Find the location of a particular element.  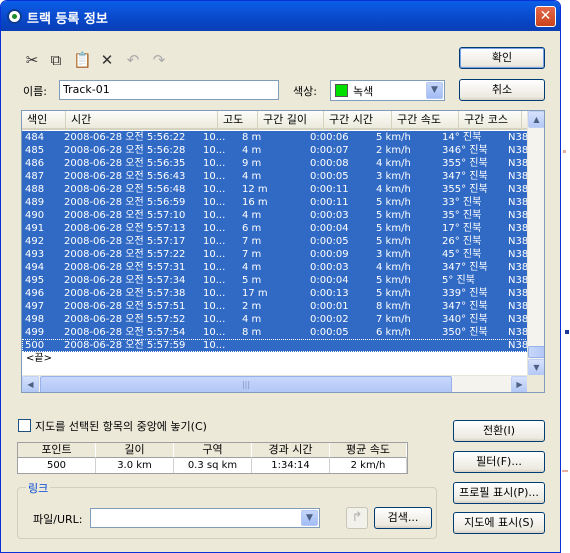

table-cell: 339° 진북 is located at coordinates (465, 293).